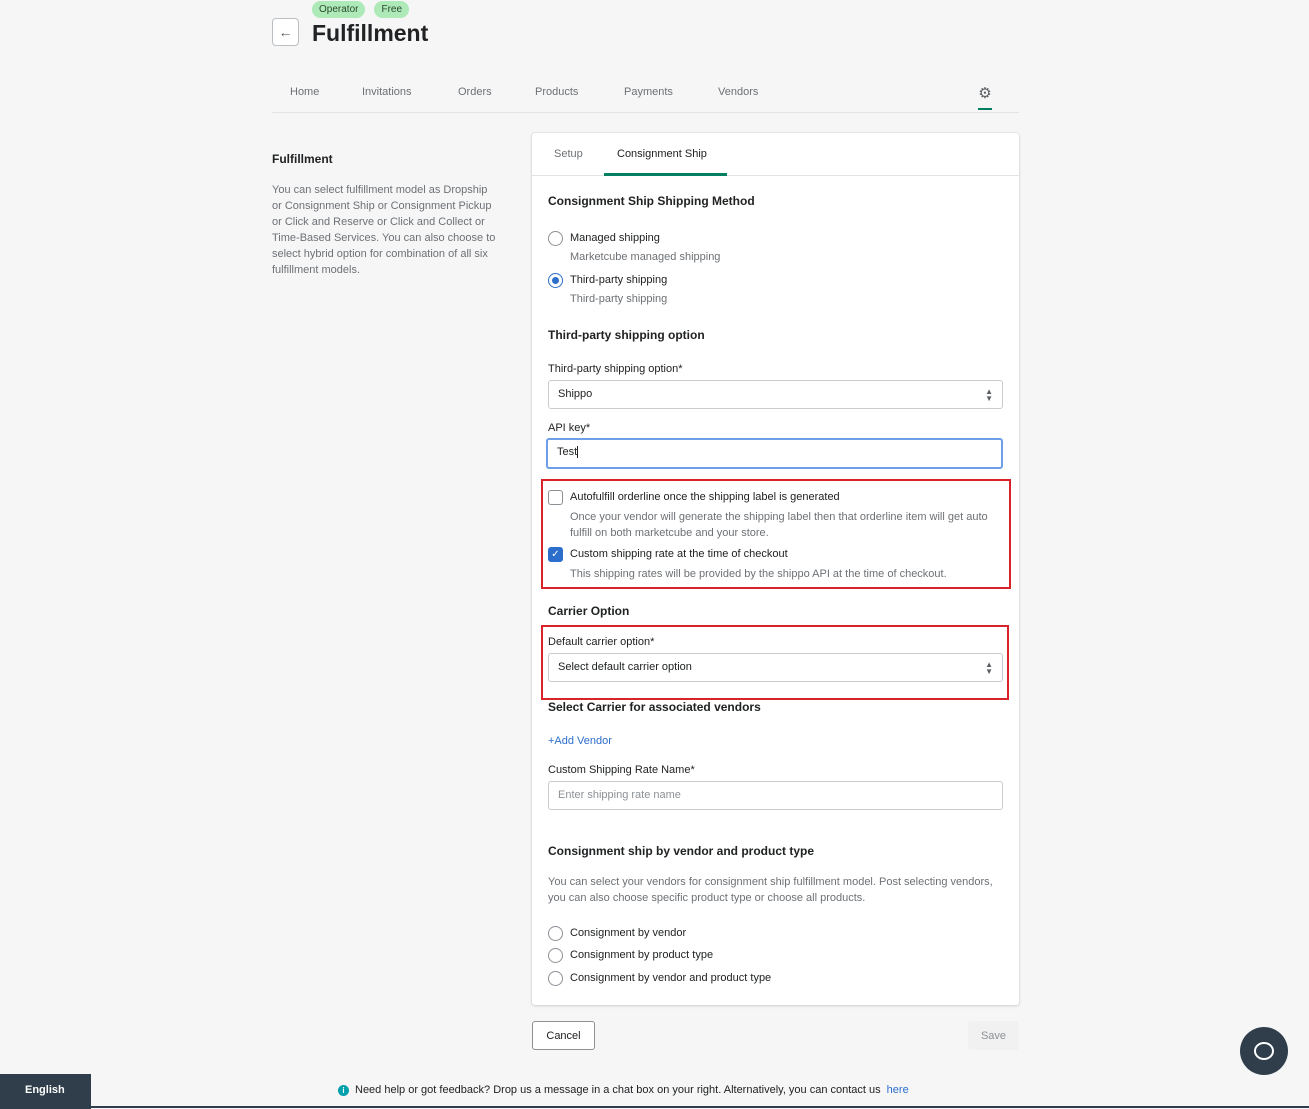 This screenshot has width=1309, height=1109. Describe the element at coordinates (615, 369) in the screenshot. I see `third-party-option-label: Third-party shipping option*` at that location.